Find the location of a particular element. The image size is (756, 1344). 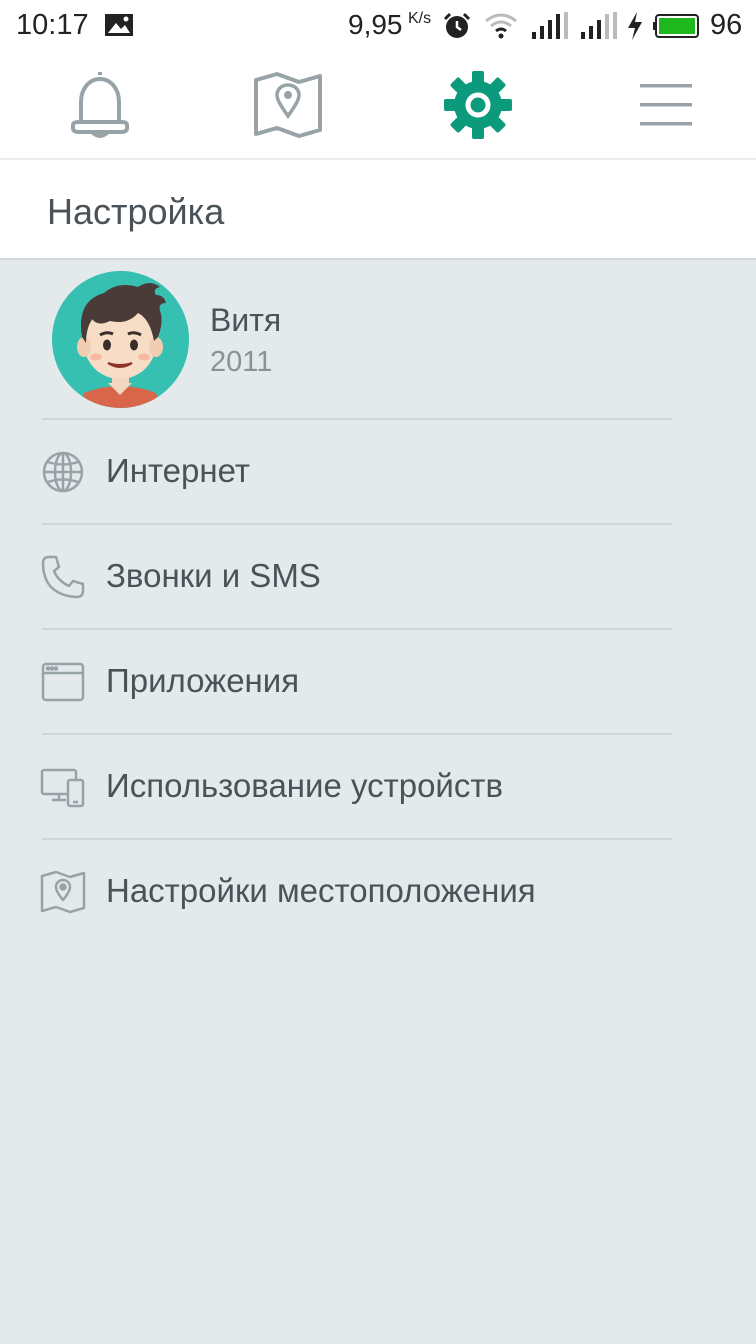

hamburger-menu-icon is located at coordinates (666, 105).